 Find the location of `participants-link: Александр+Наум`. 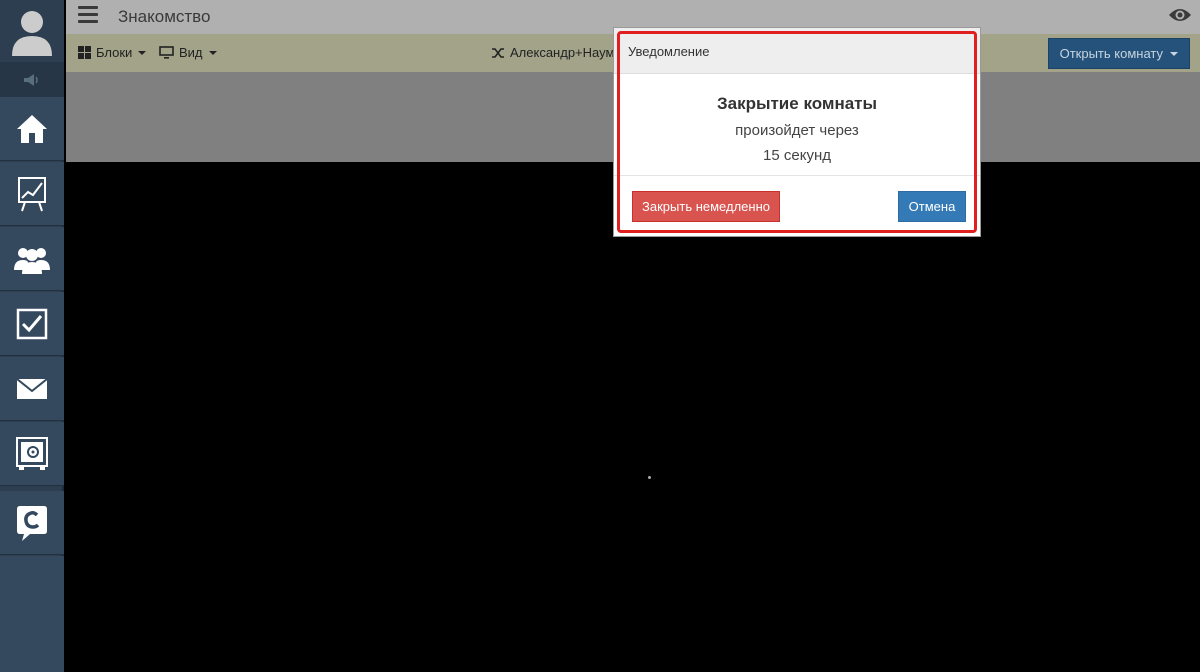

participants-link: Александр+Наум is located at coordinates (553, 52).